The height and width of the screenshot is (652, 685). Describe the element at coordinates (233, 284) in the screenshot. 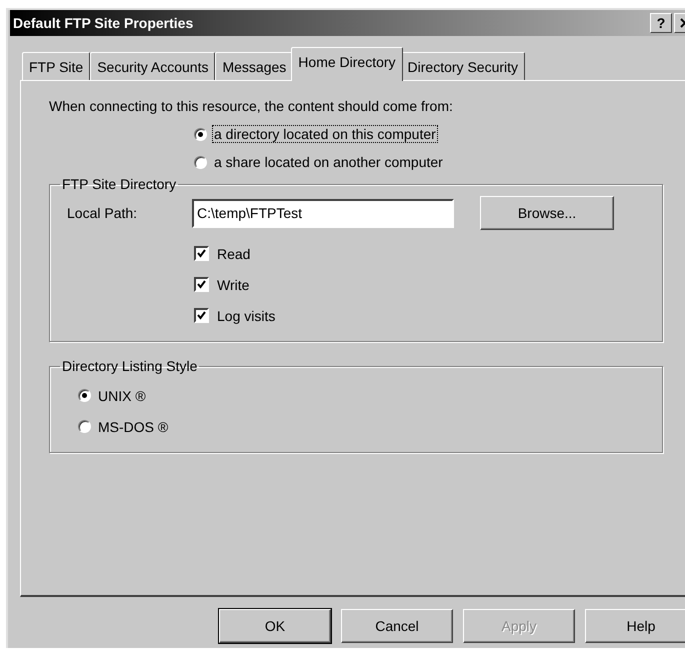

I see `checkbox-label: Write` at that location.